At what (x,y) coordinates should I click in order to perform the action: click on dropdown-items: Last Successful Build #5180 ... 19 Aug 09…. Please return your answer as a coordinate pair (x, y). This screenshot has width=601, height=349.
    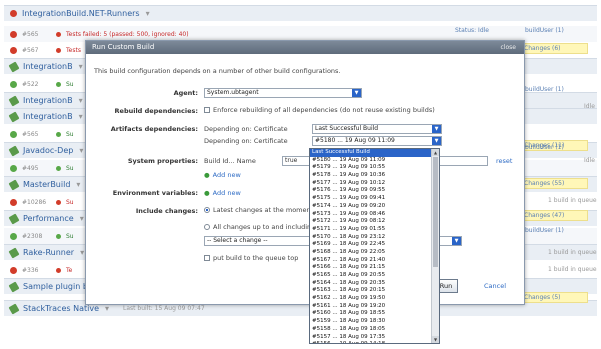
    Looking at the image, I should click on (374, 246).